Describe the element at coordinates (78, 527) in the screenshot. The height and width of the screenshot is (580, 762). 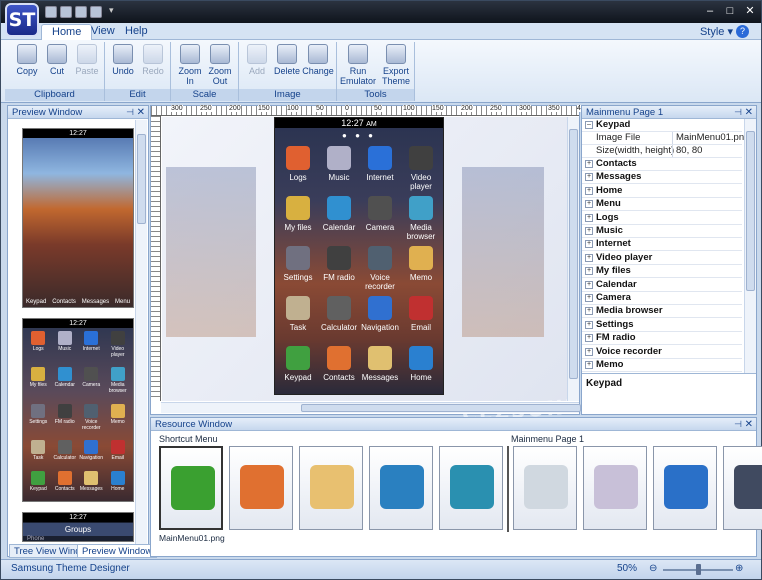
I see `preview-phonebook: 12:27 Groups Phone` at that location.